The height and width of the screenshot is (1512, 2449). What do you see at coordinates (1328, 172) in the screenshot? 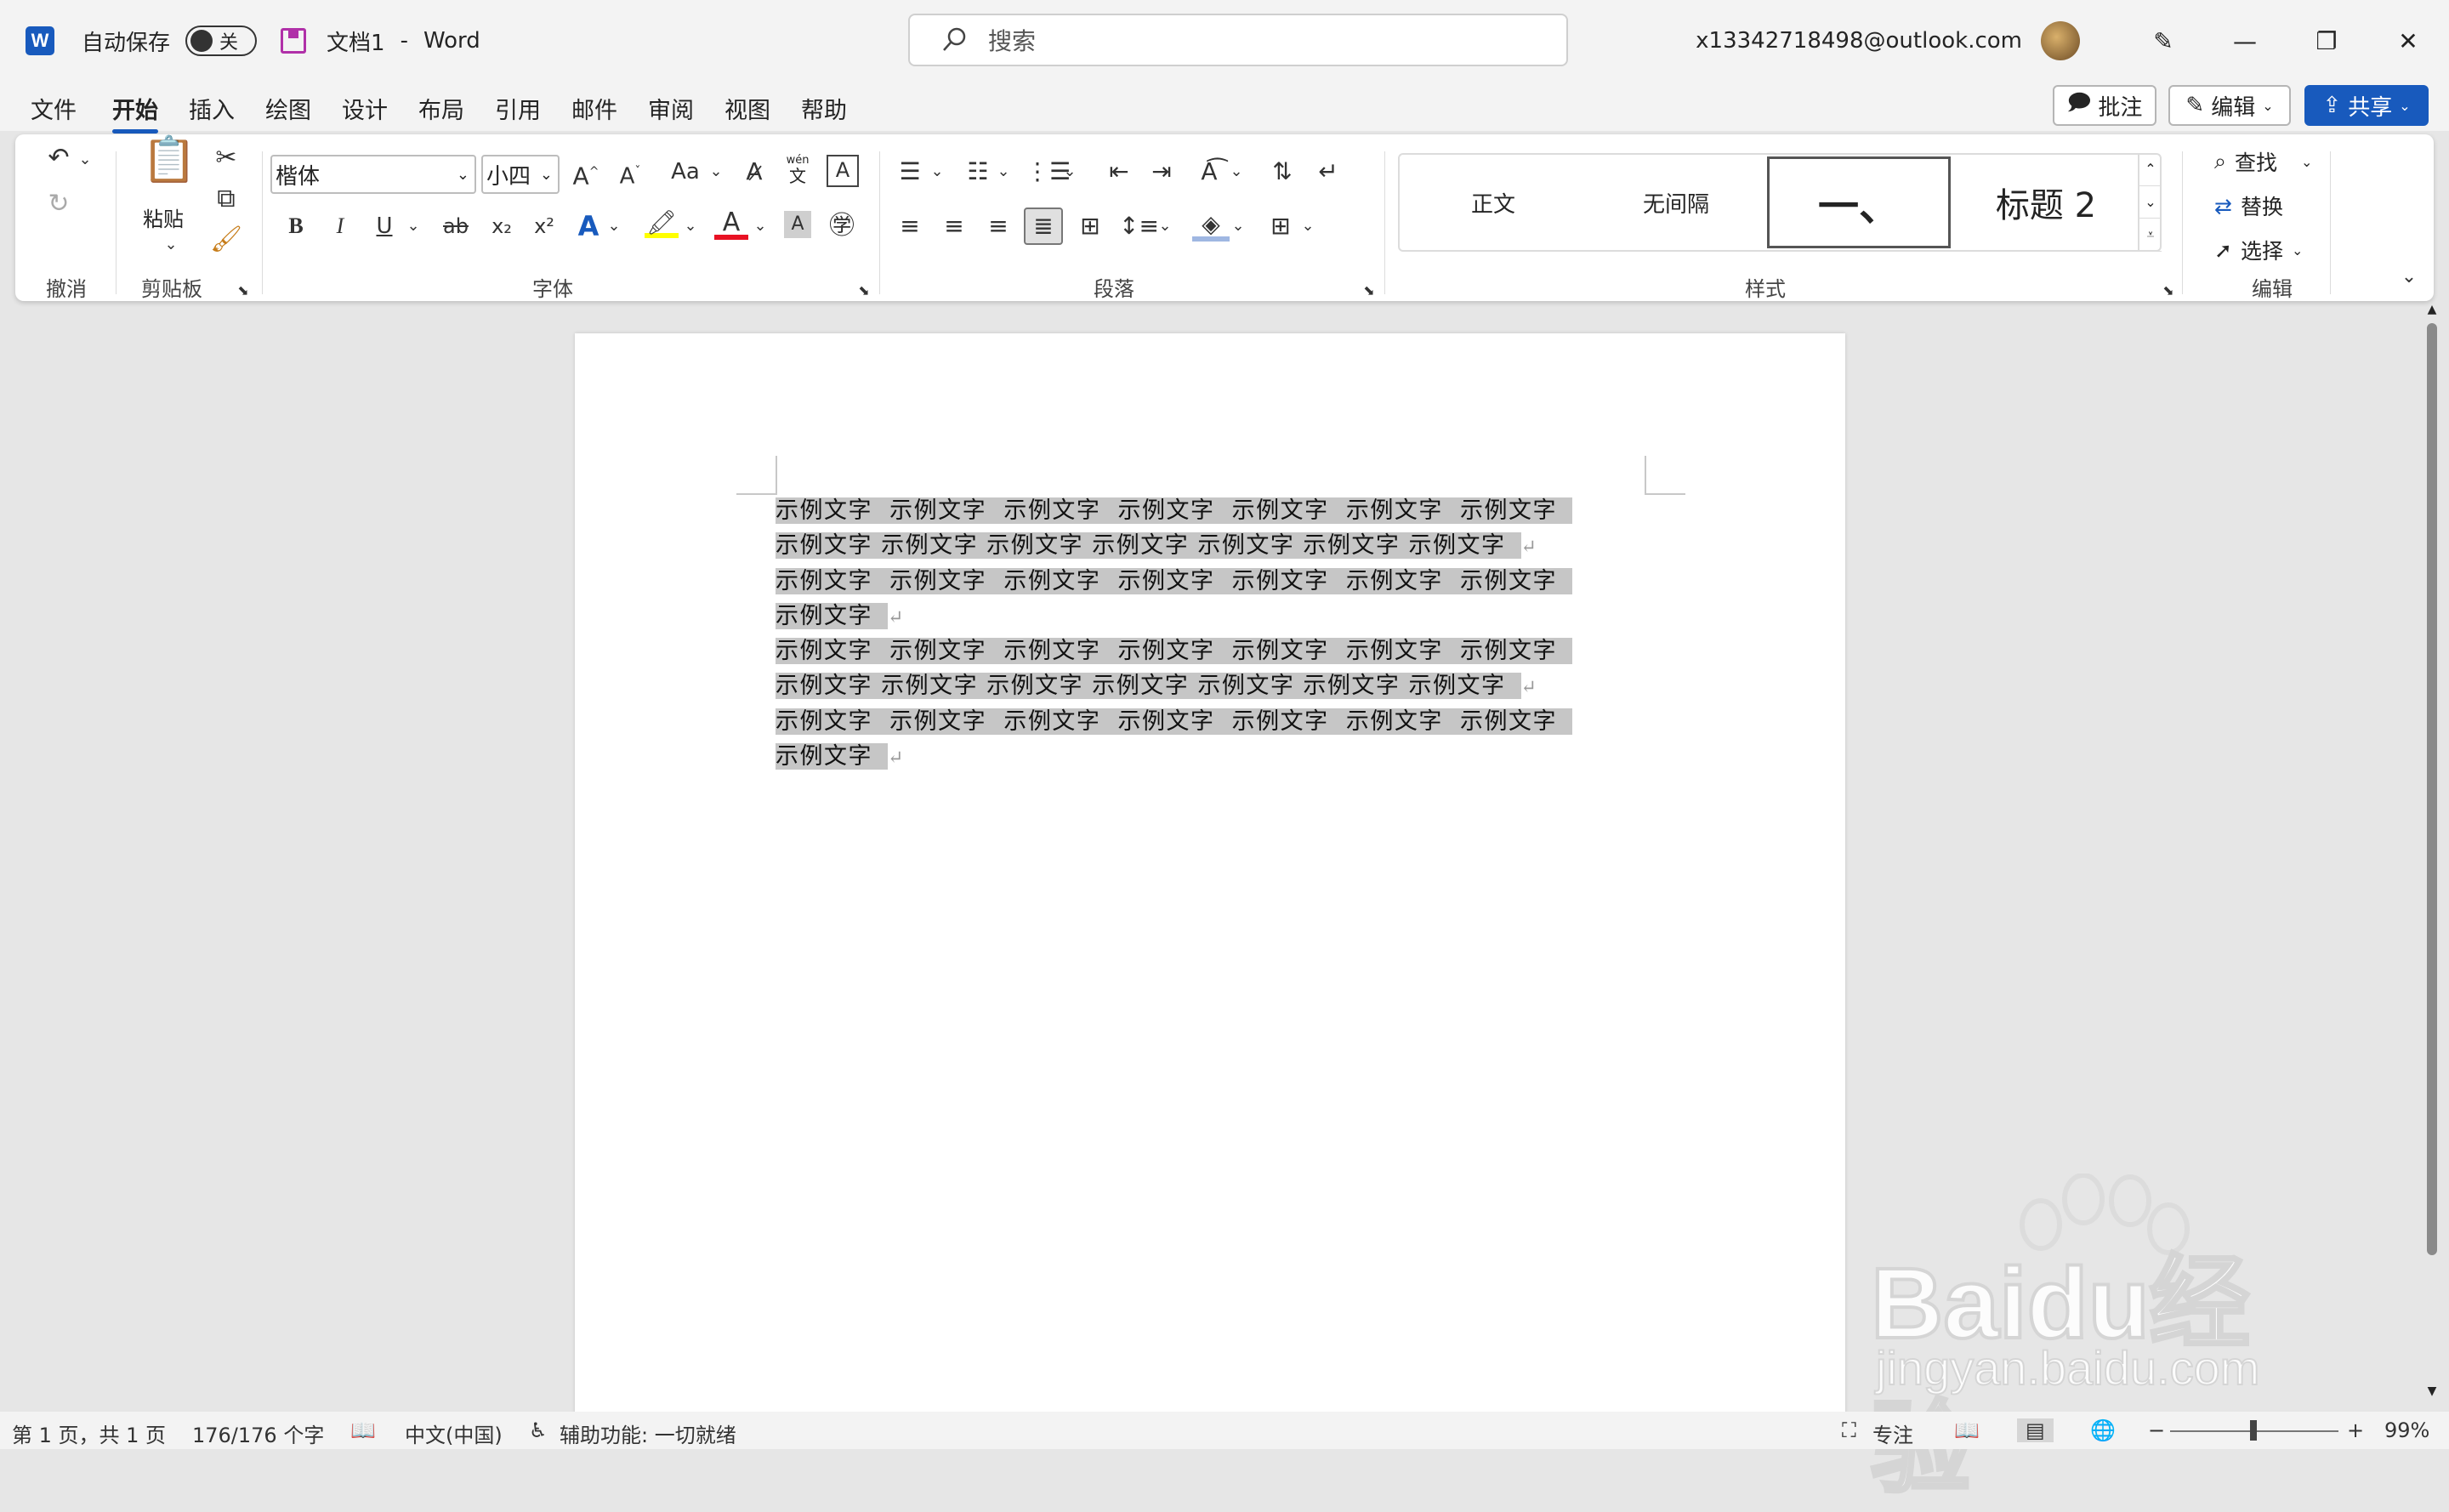
I see `show-marks-icon: ↵` at bounding box center [1328, 172].